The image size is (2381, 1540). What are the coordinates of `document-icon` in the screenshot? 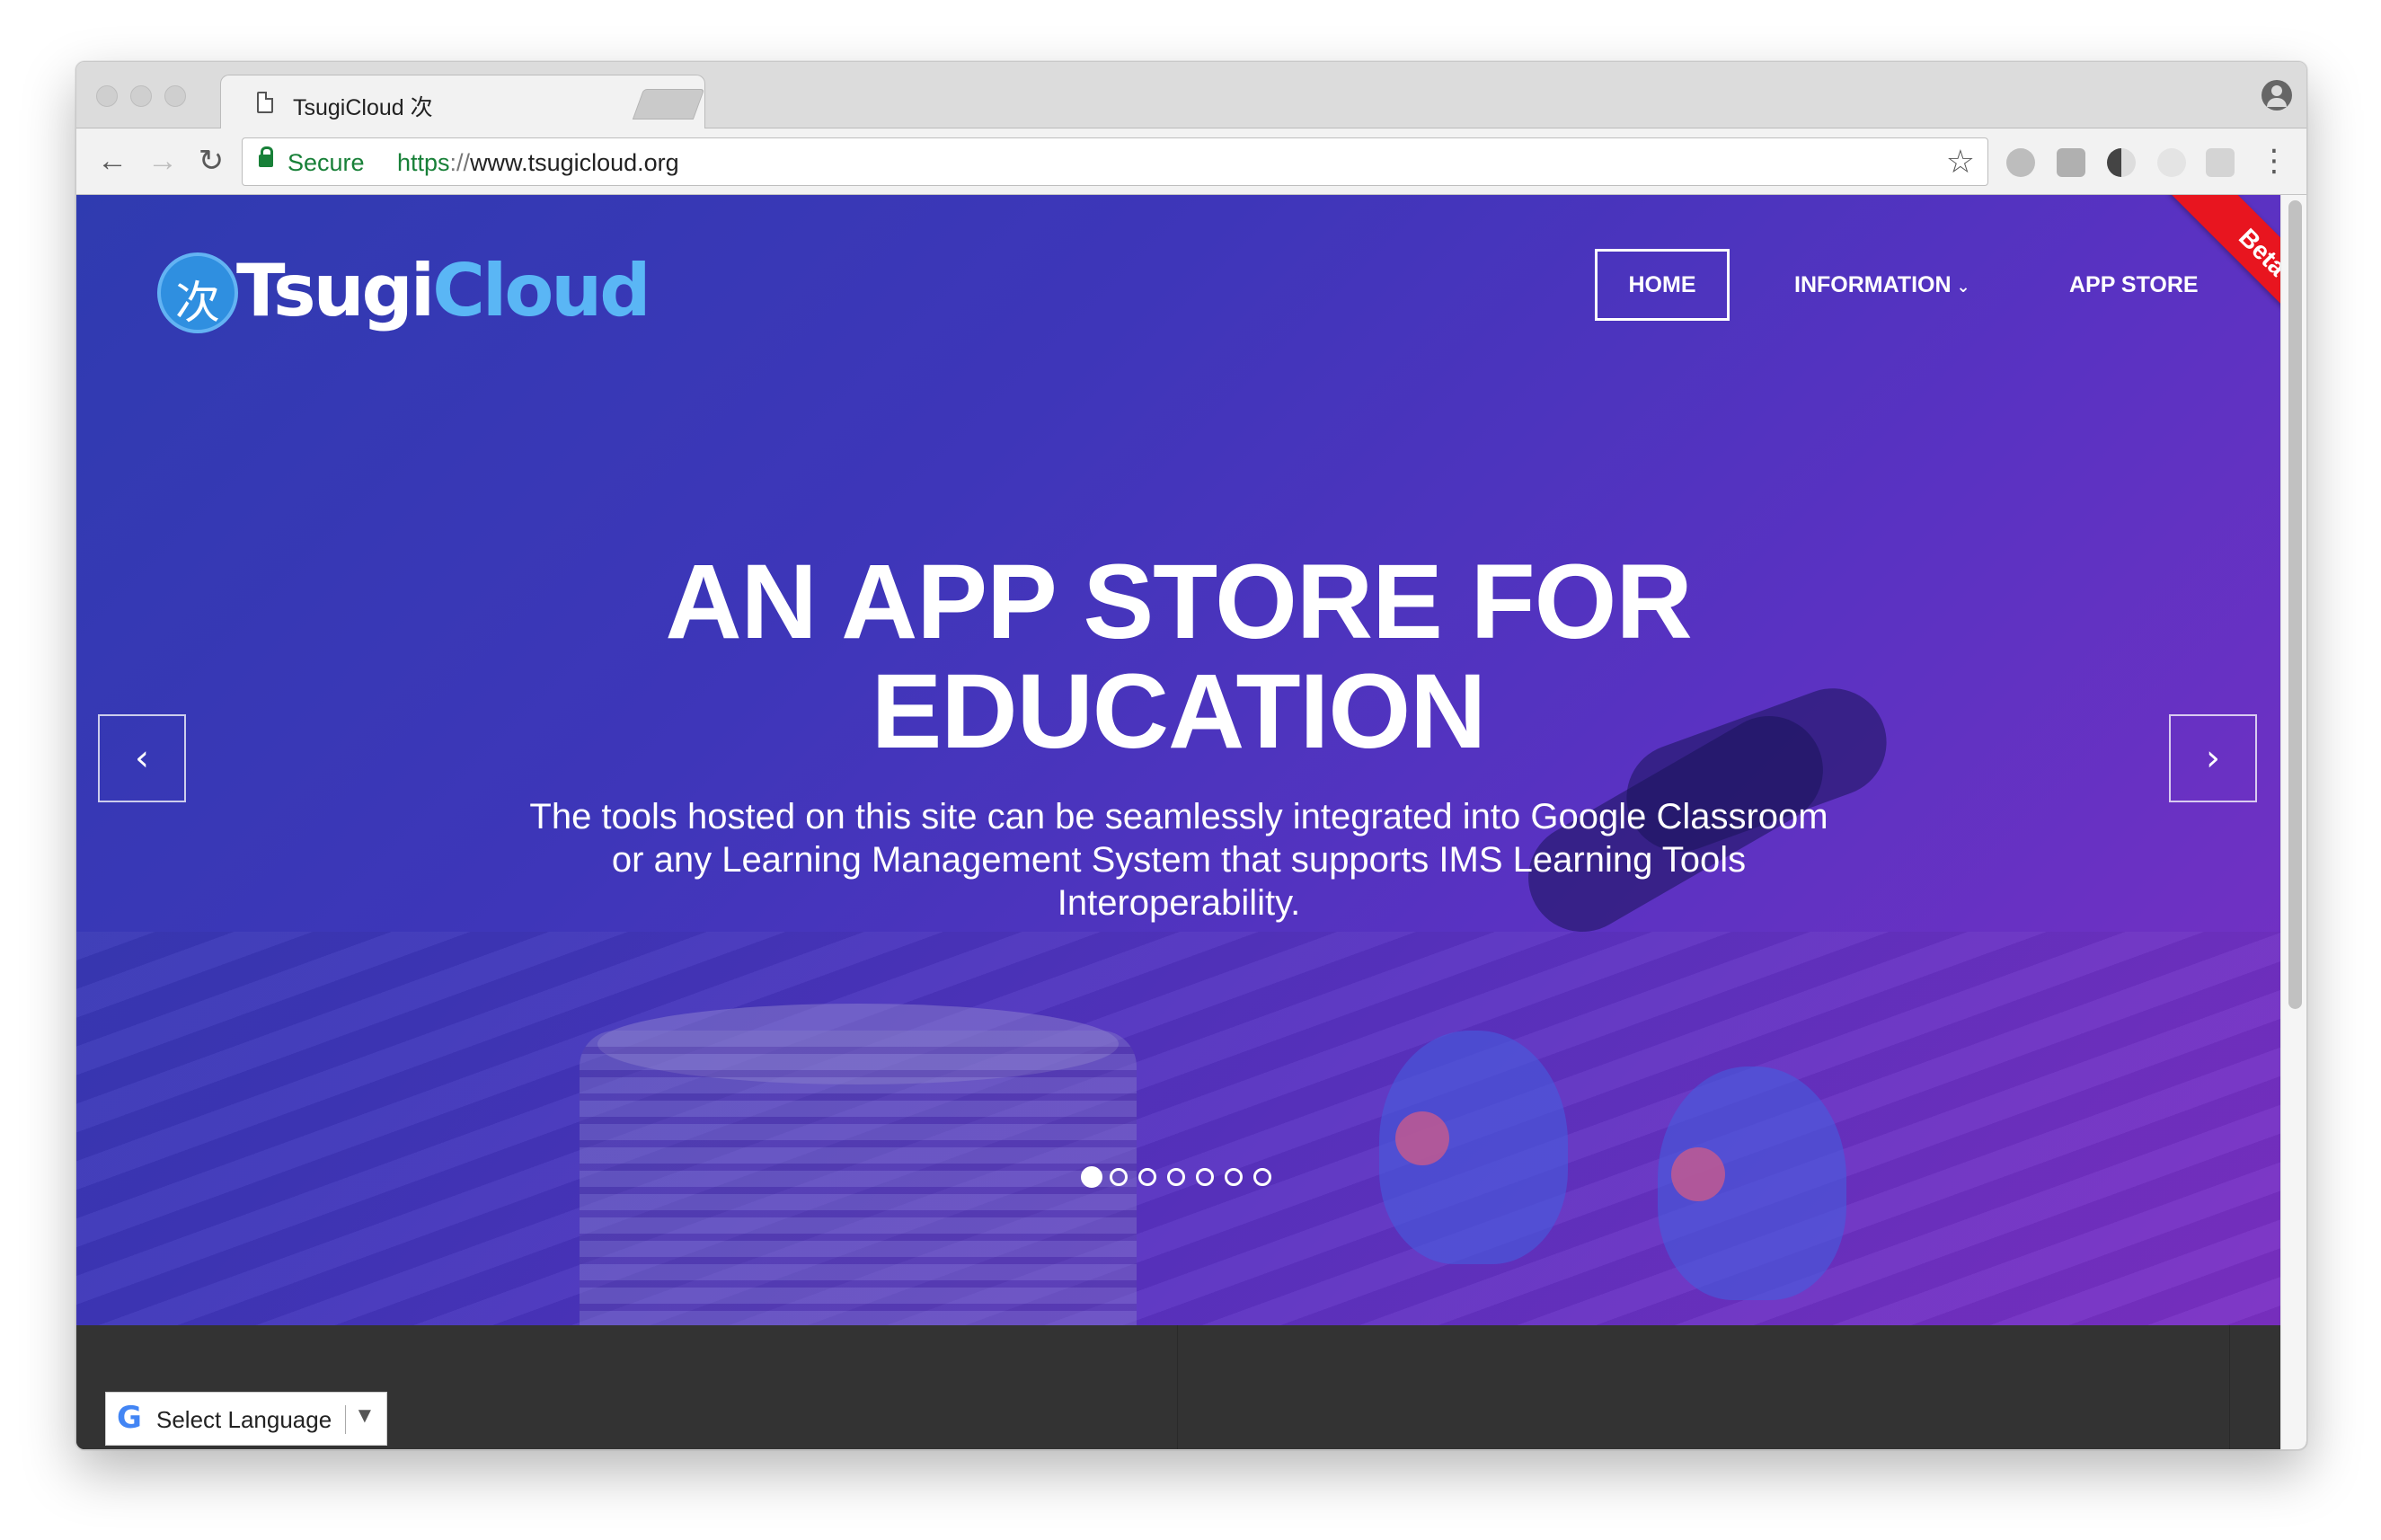 It's located at (265, 102).